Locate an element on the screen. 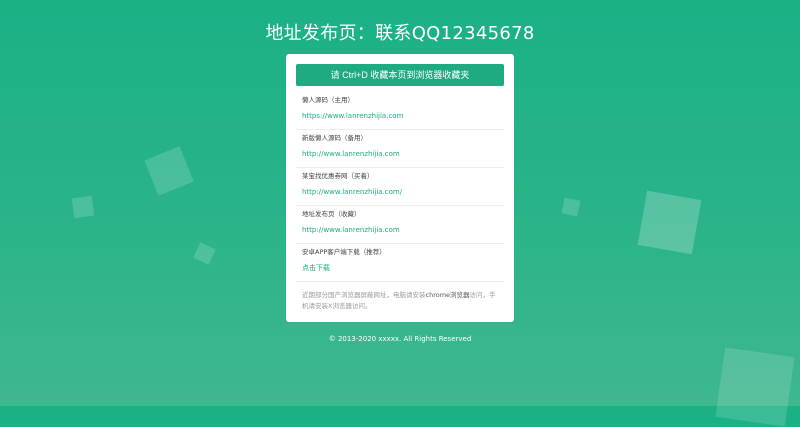 The image size is (800, 427). list-item: 地址发布页（收藏） http://www.lanrenzhijia.com is located at coordinates (400, 225).